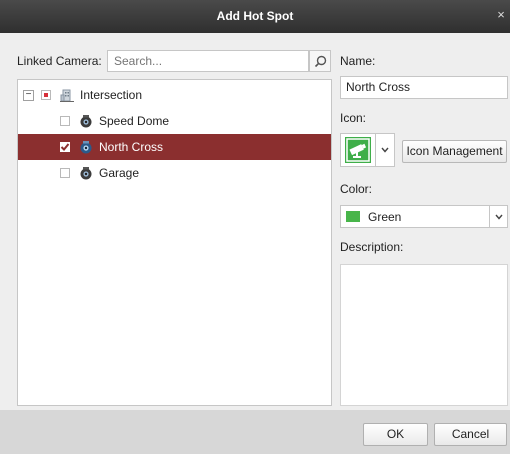  What do you see at coordinates (119, 173) in the screenshot?
I see `tree-node-label: Garage` at bounding box center [119, 173].